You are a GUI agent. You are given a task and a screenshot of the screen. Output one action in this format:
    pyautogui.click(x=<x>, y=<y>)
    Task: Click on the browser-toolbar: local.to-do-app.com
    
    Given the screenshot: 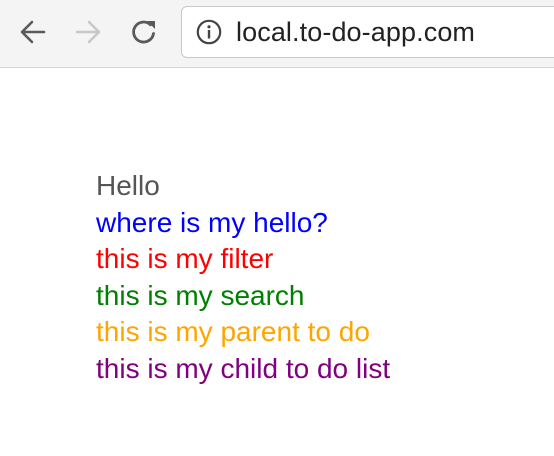 What is the action you would take?
    pyautogui.click(x=277, y=34)
    